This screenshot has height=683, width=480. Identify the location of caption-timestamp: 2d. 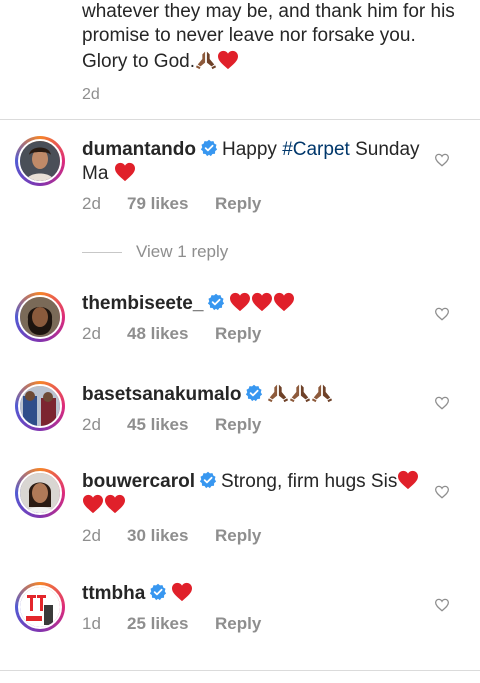
(91, 94).